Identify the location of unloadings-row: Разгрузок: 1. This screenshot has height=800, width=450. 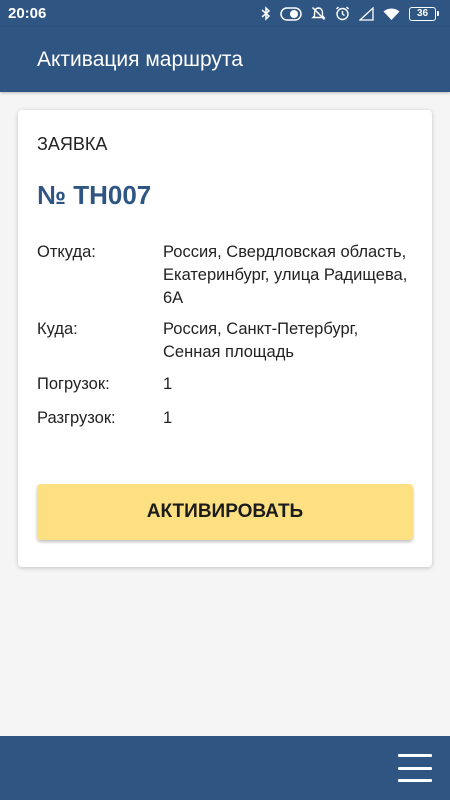
(227, 418).